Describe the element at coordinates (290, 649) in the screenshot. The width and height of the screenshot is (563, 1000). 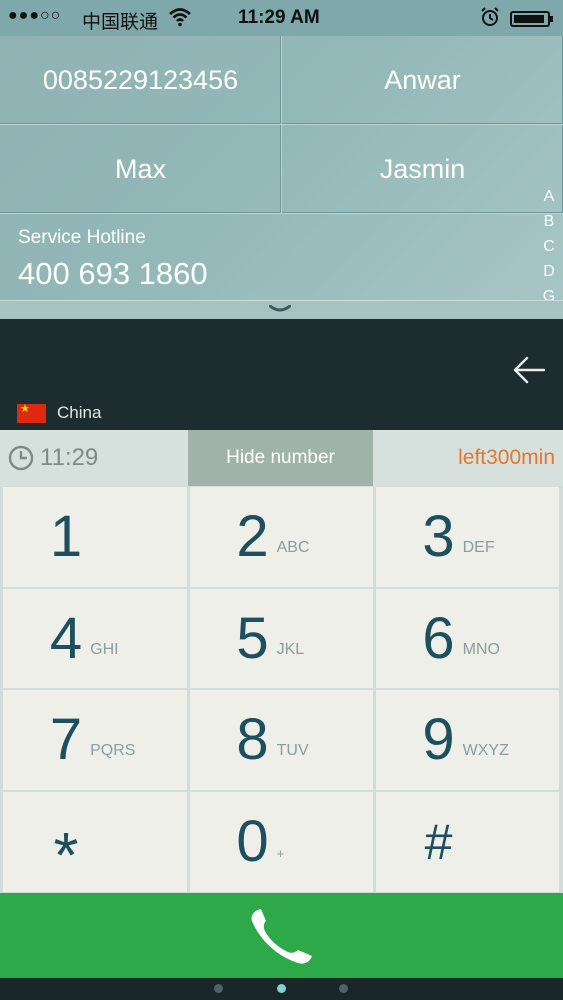
I see `key-letters: JKL` at that location.